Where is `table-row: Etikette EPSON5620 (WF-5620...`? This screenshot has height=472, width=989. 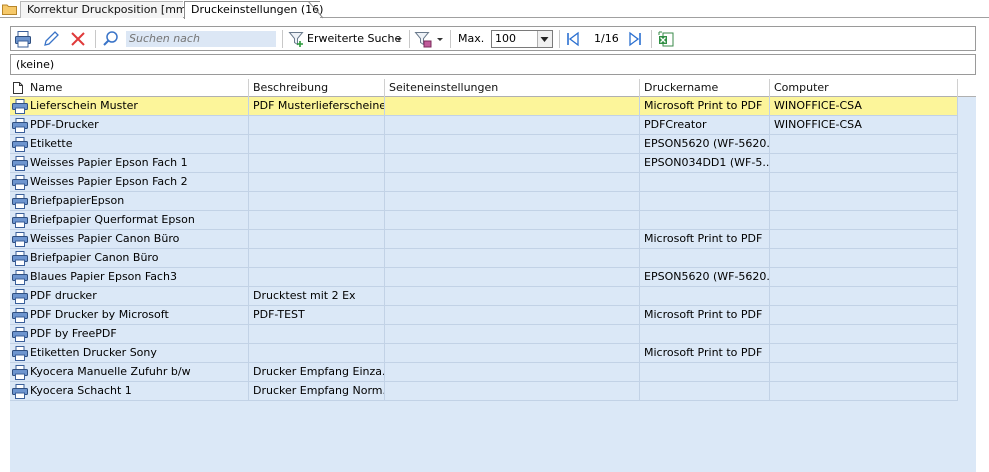 table-row: Etikette EPSON5620 (WF-5620... is located at coordinates (484, 144).